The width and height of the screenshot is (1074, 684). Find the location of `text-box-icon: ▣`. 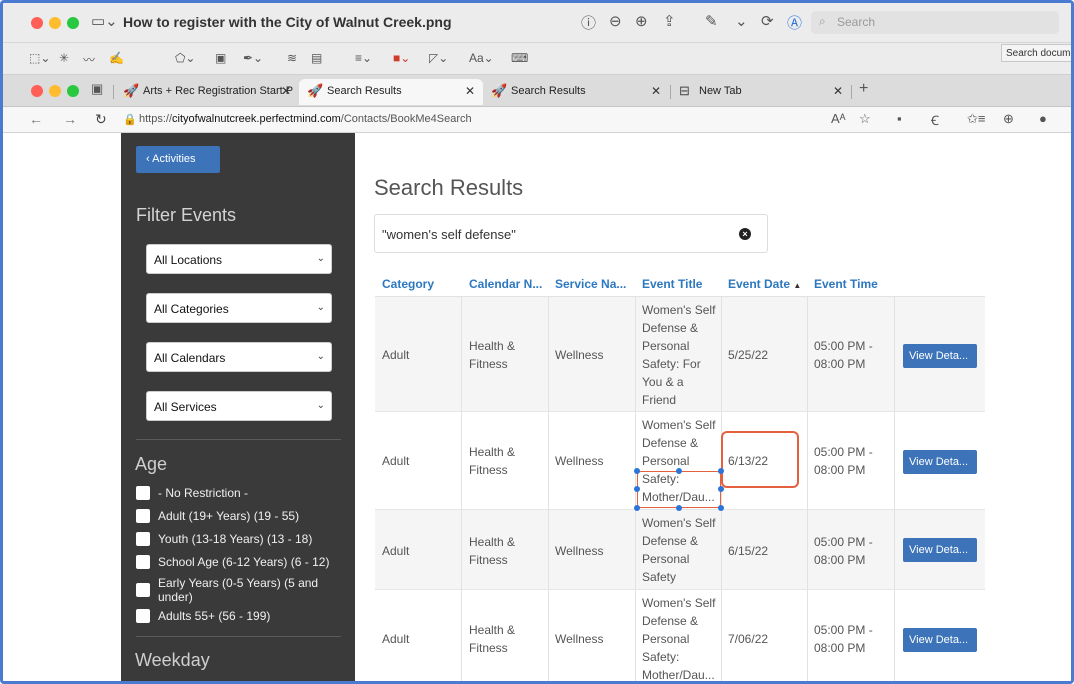

text-box-icon: ▣ is located at coordinates (220, 58).